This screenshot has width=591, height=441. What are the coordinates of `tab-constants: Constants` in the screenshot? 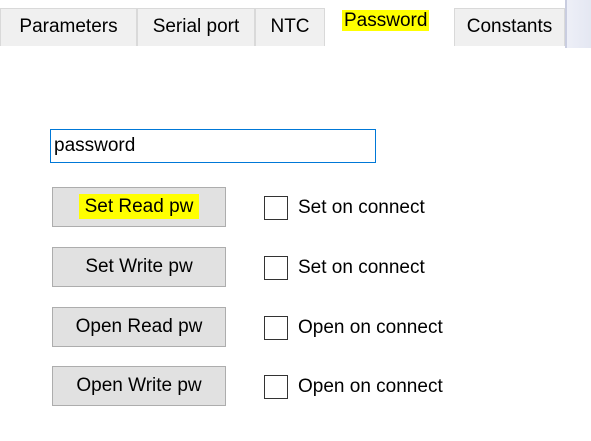 It's located at (509, 27).